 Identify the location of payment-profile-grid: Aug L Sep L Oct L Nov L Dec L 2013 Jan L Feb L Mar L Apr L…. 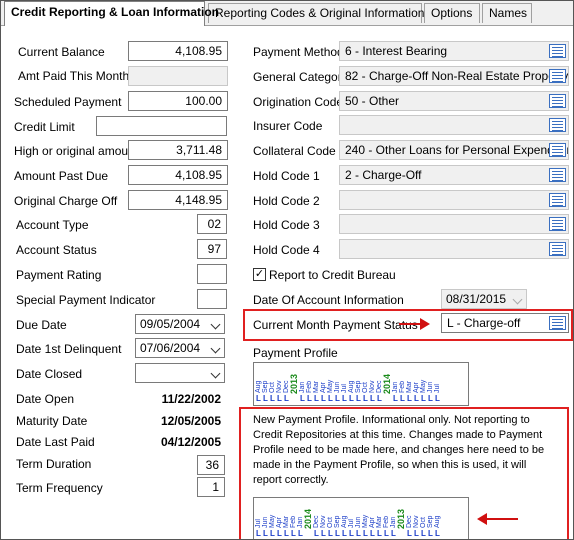
(361, 384).